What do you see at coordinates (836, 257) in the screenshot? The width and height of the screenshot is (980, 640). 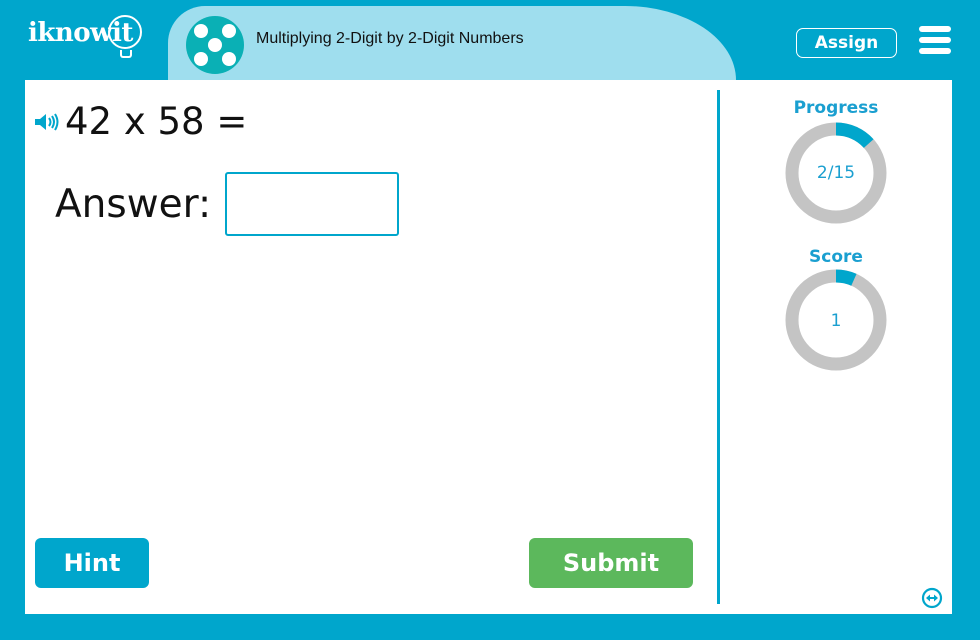 I see `score-label: Score` at bounding box center [836, 257].